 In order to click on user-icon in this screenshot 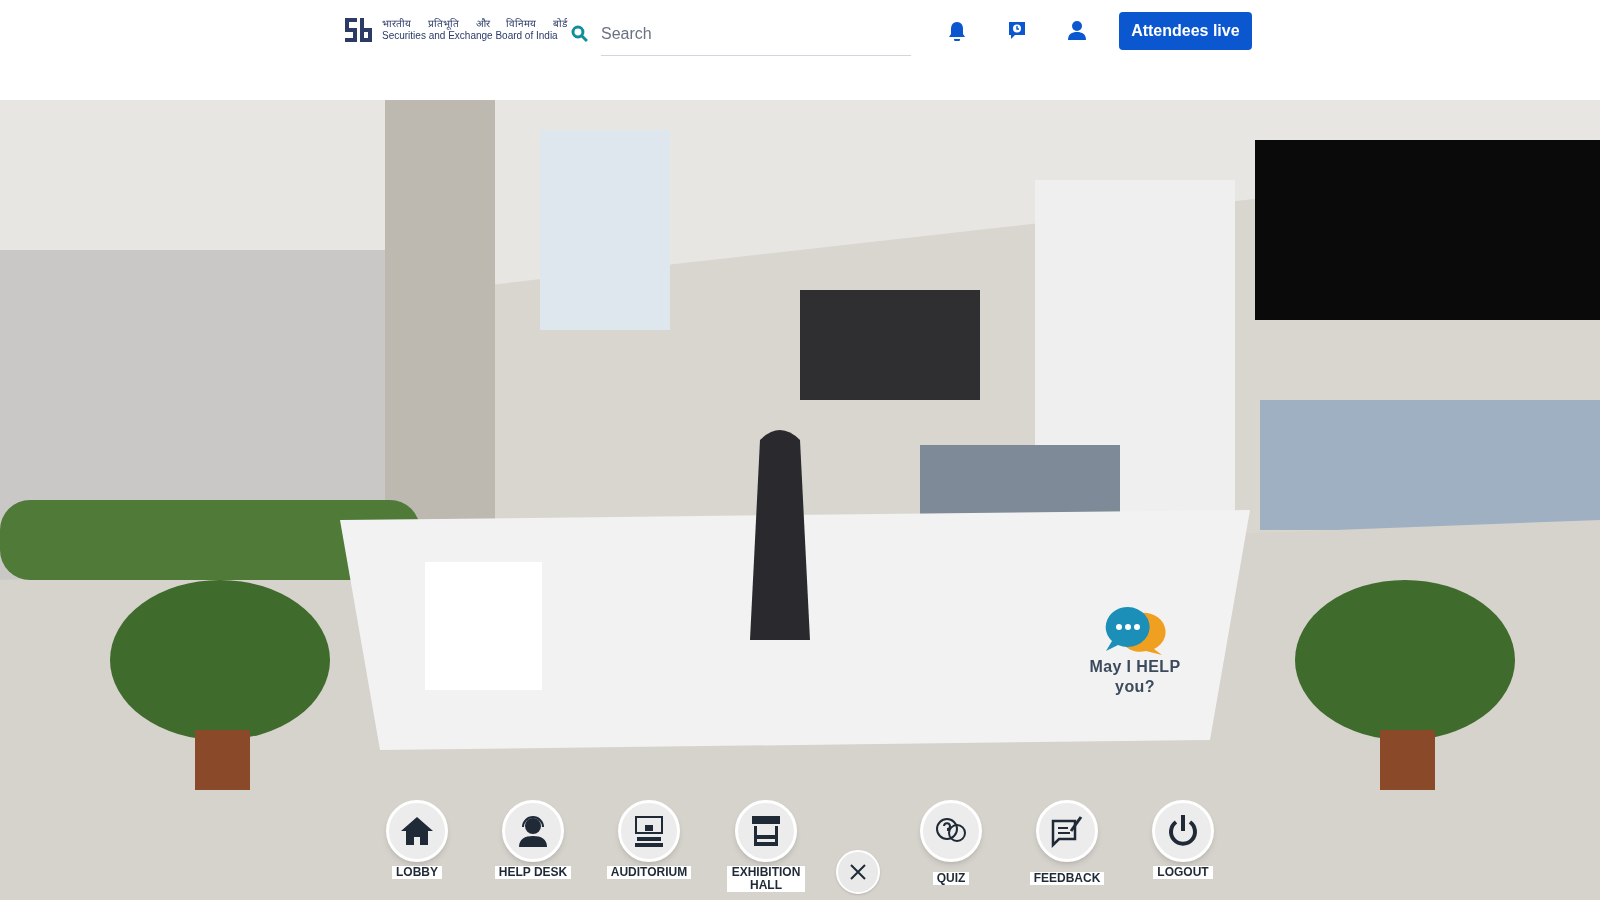, I will do `click(1077, 30)`.